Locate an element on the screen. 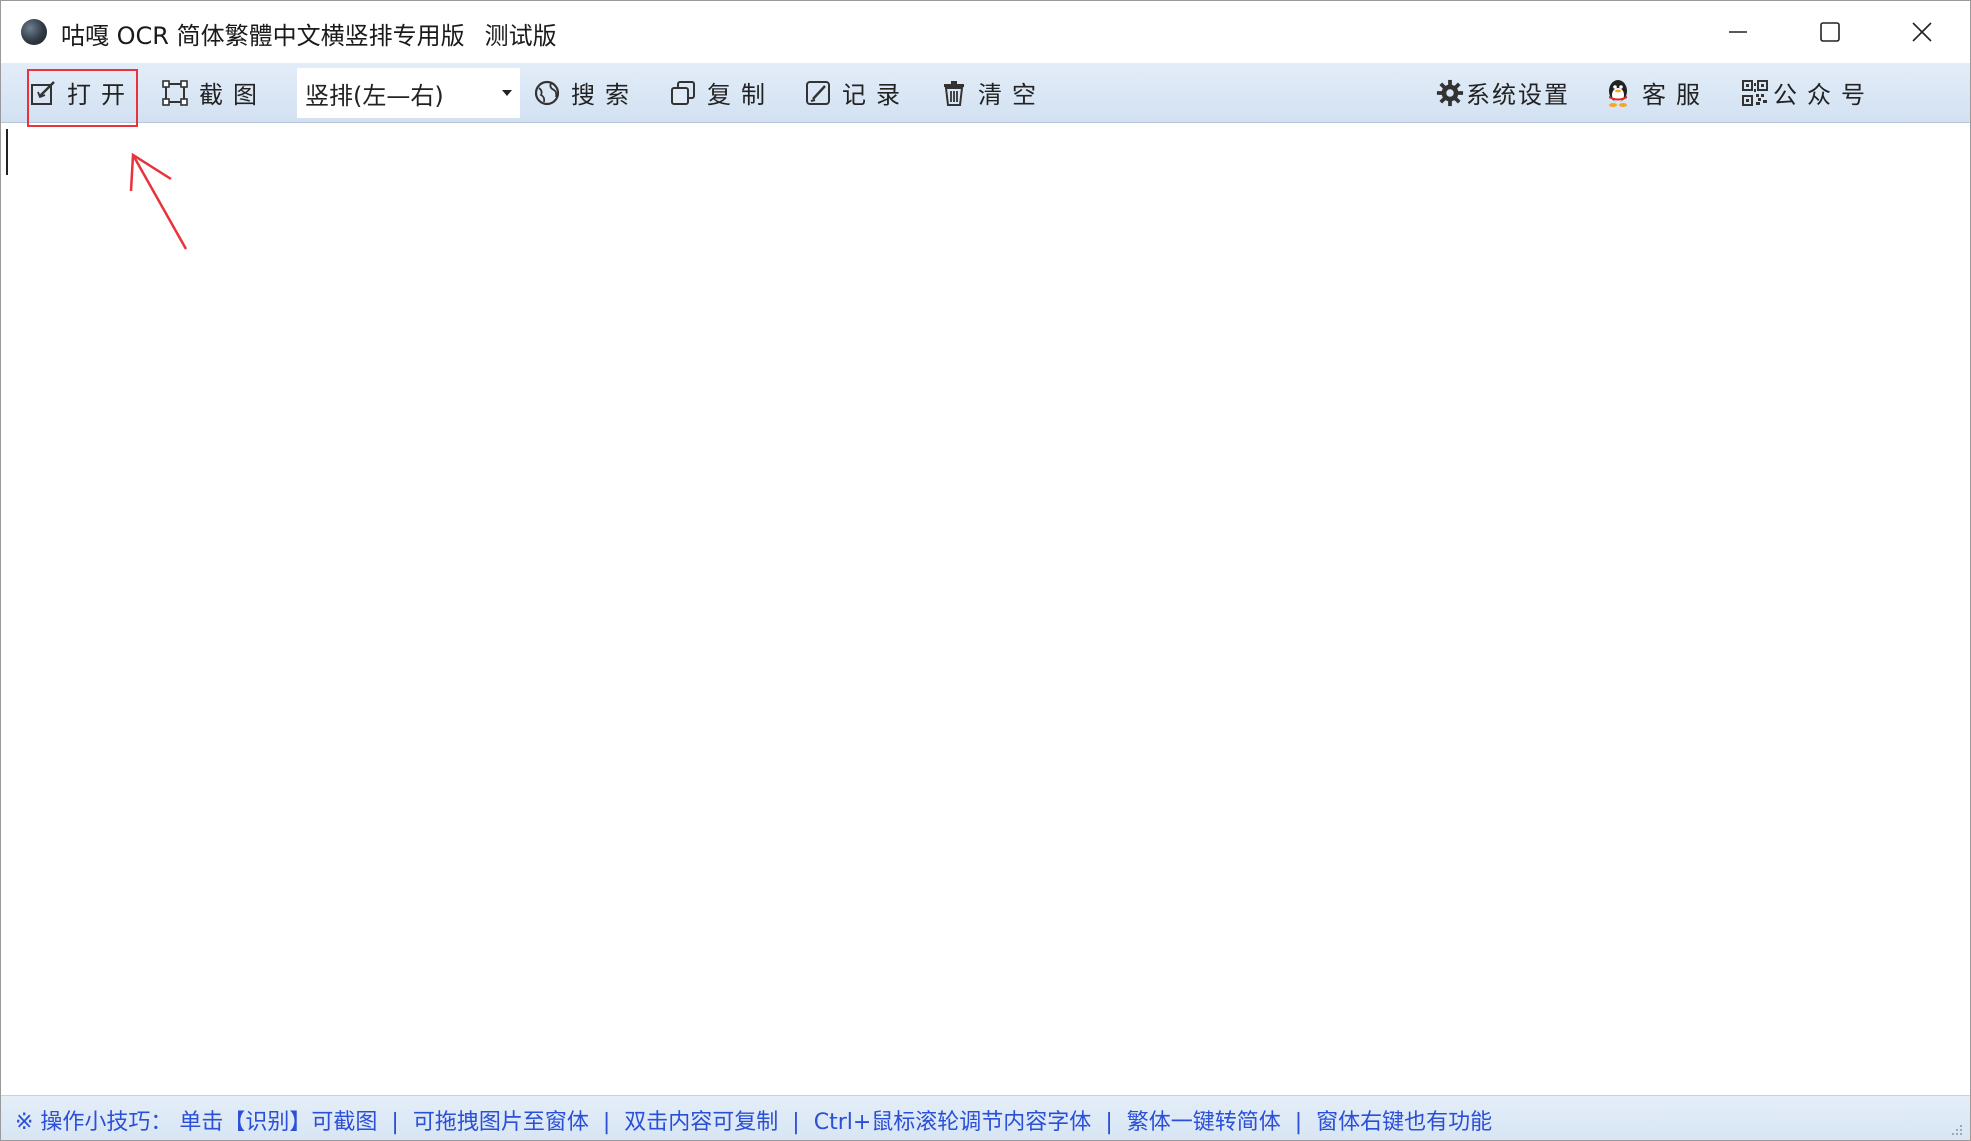 The image size is (1971, 1141). maximize-button is located at coordinates (1830, 32).